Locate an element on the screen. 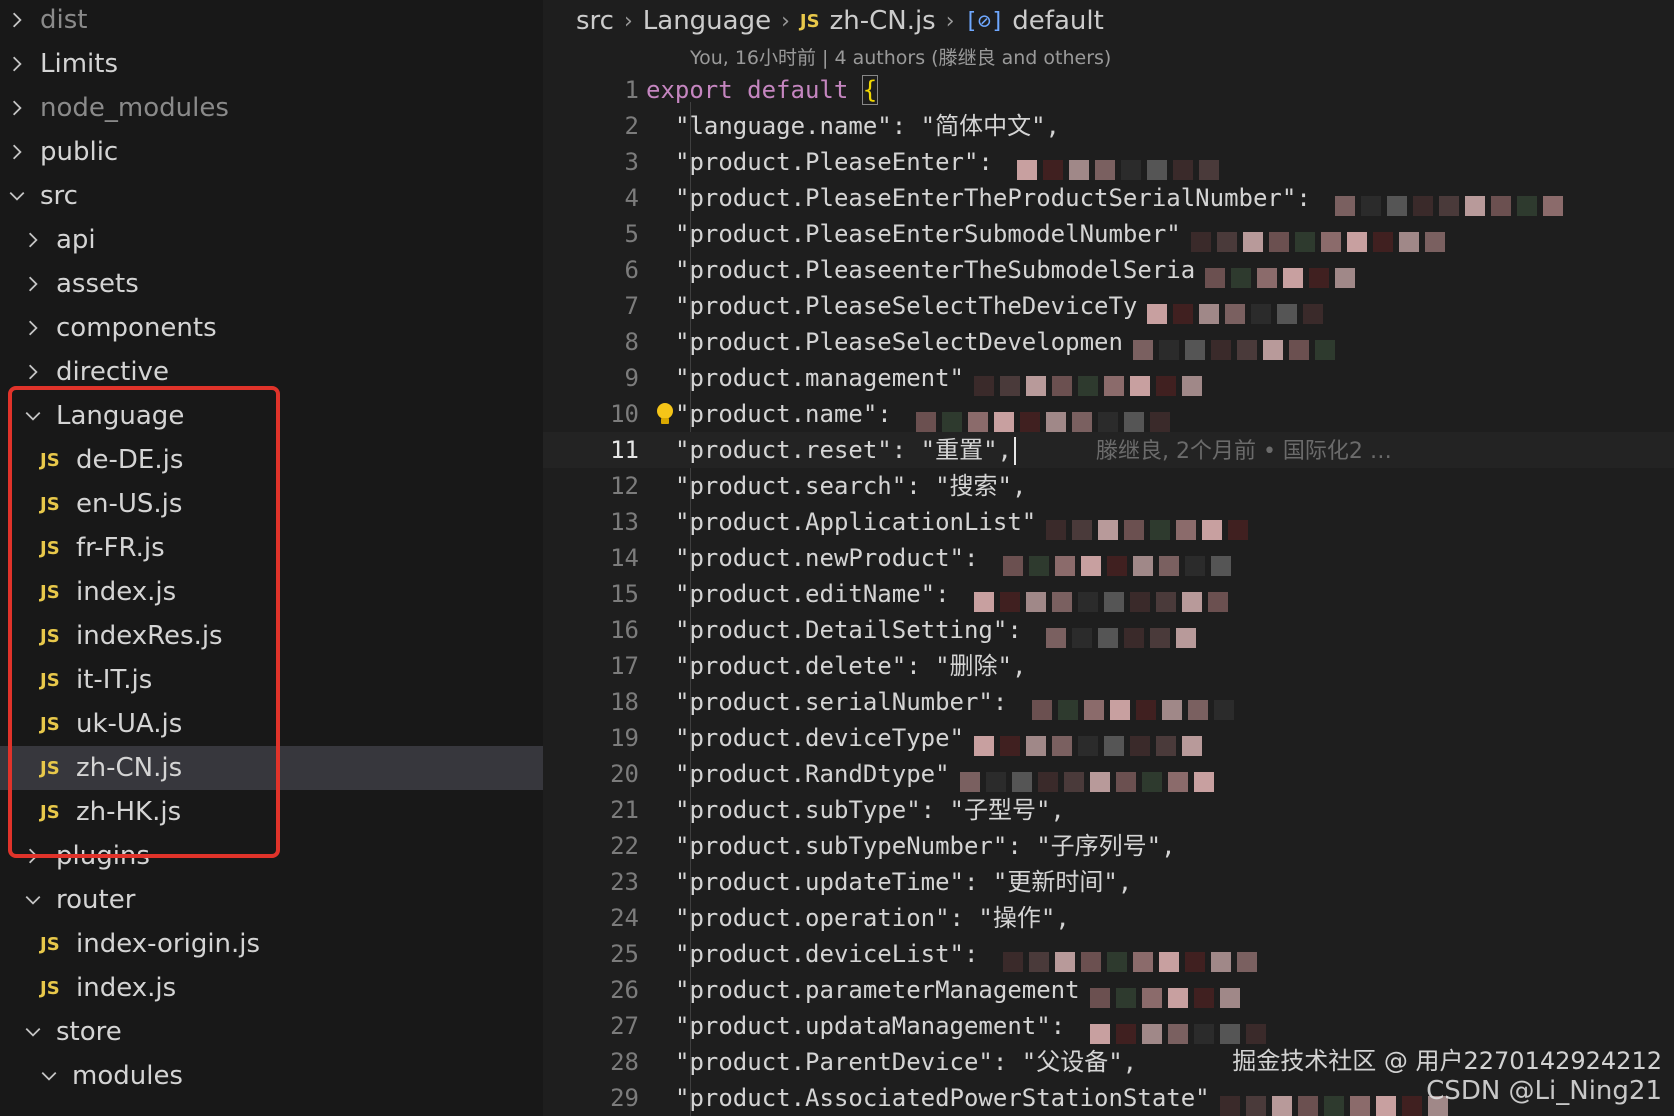 The image size is (1674, 1116). tree-file-index-origin-js: JS index-origin.js is located at coordinates (271, 944).